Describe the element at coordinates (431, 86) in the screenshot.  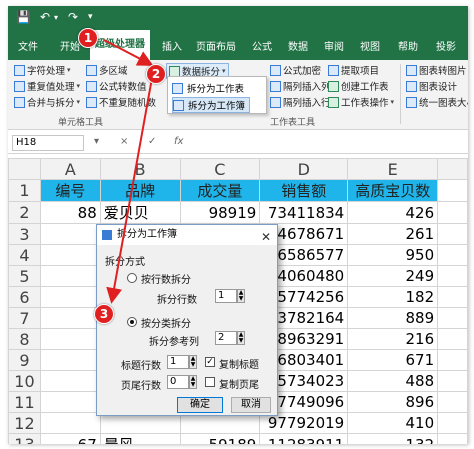
I see `chart-design-button: 图表设计` at that location.